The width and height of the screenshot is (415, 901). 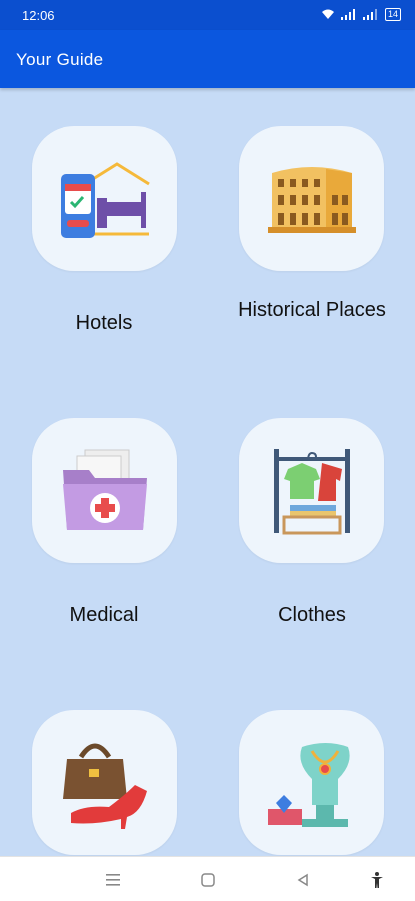 What do you see at coordinates (303, 880) in the screenshot?
I see `back-icon` at bounding box center [303, 880].